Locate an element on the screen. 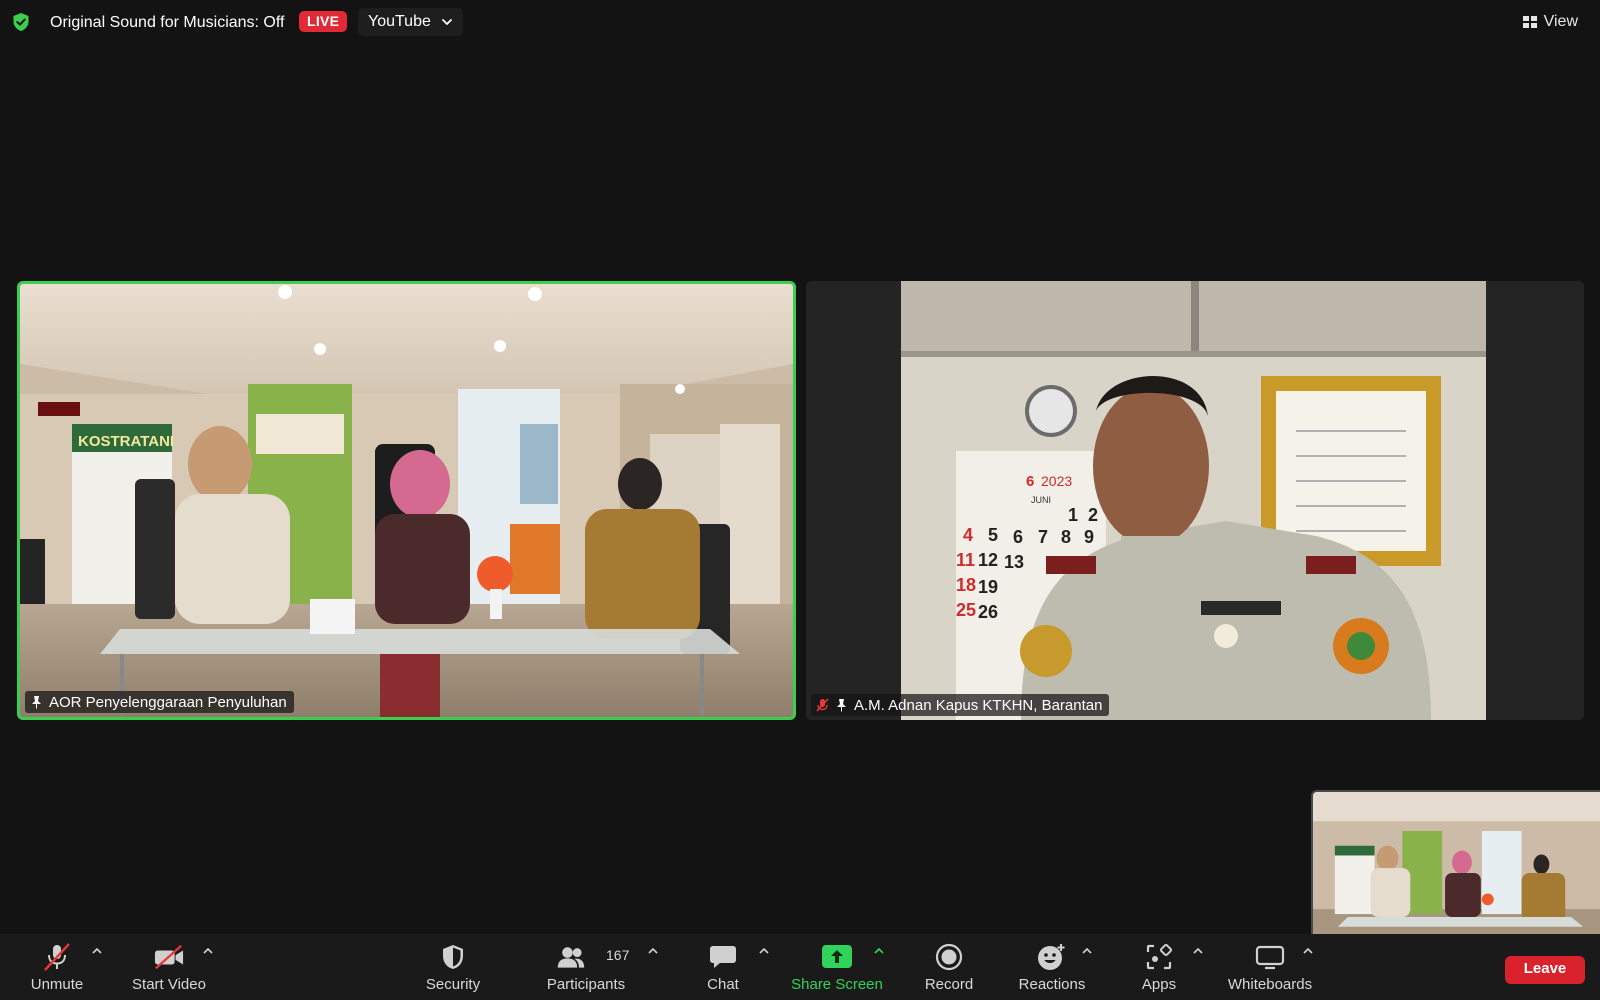 The height and width of the screenshot is (1000, 1600). svg-text: KOSTRATANI is located at coordinates (126, 441).